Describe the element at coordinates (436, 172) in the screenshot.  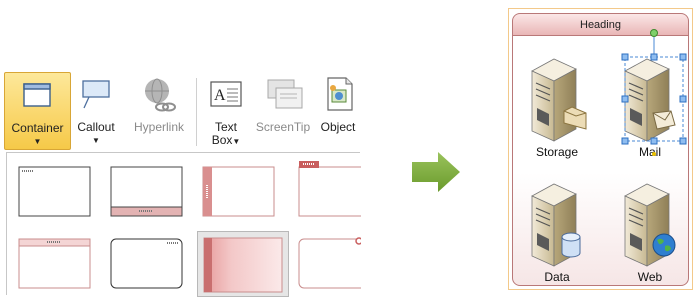
I see `arrow-right-icon` at that location.